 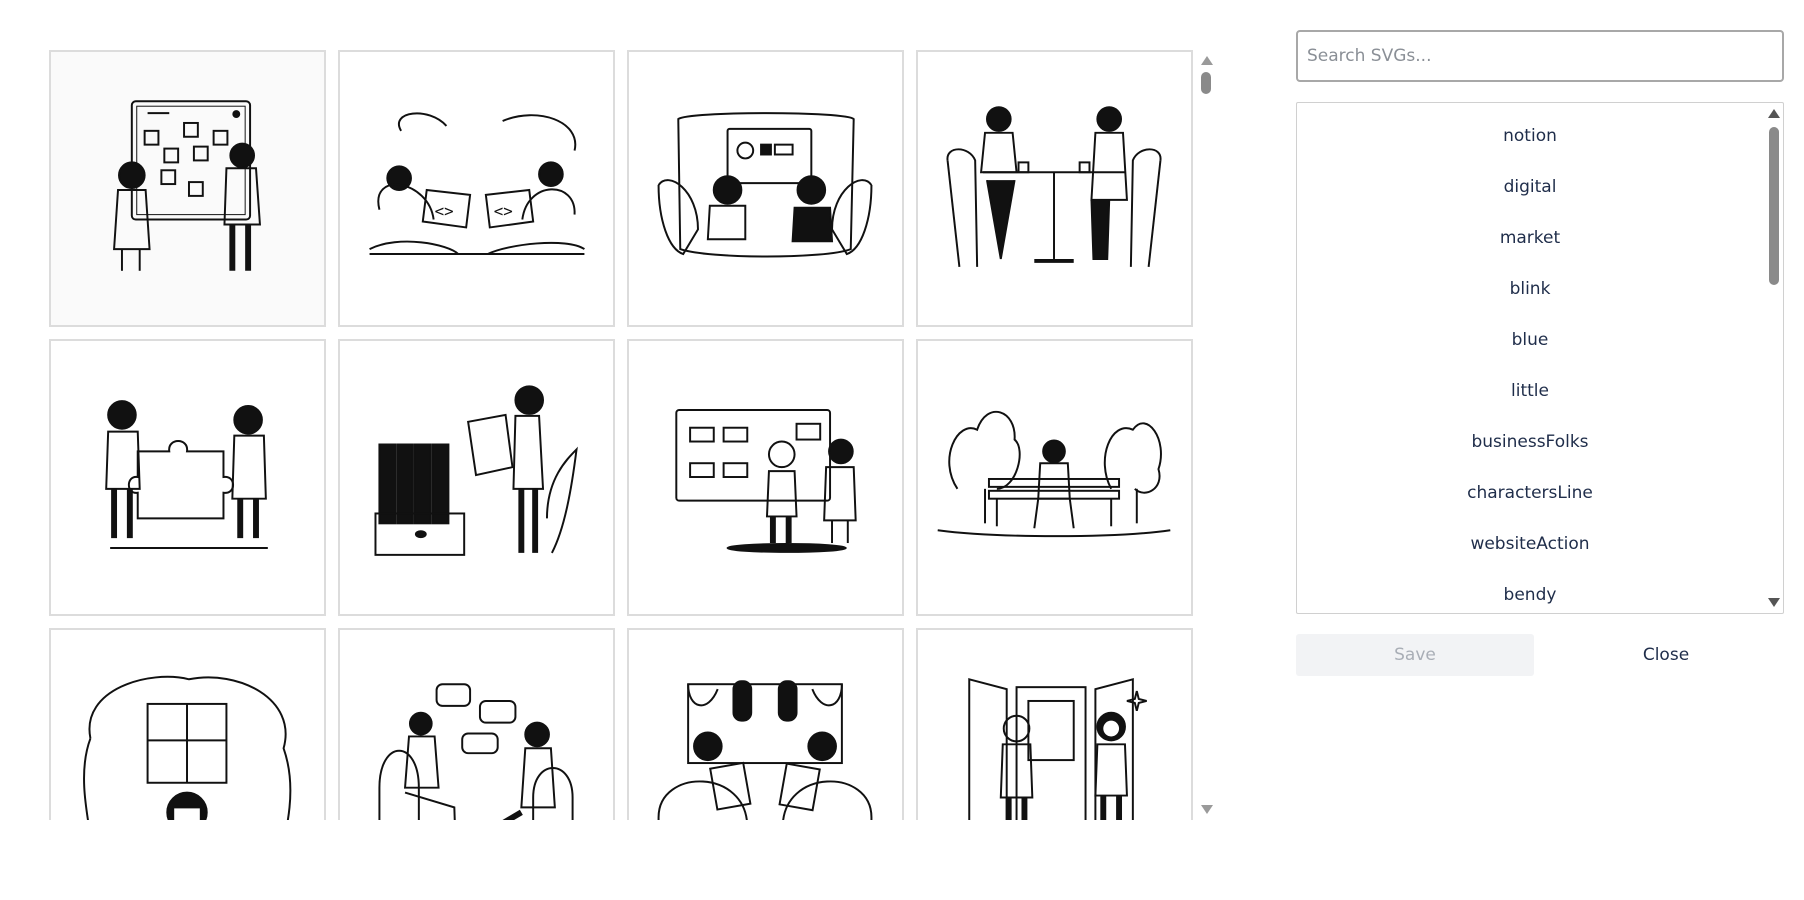 What do you see at coordinates (1530, 136) in the screenshot?
I see `list-item-notion: notion` at bounding box center [1530, 136].